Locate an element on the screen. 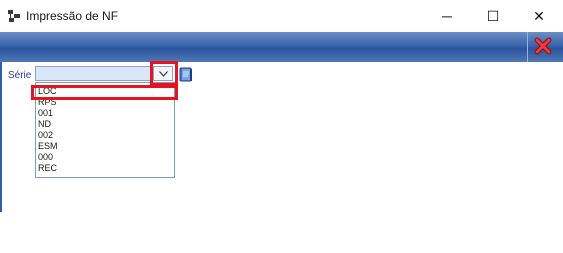 This screenshot has height=253, width=563. dropdown-option: ESM is located at coordinates (103, 146).